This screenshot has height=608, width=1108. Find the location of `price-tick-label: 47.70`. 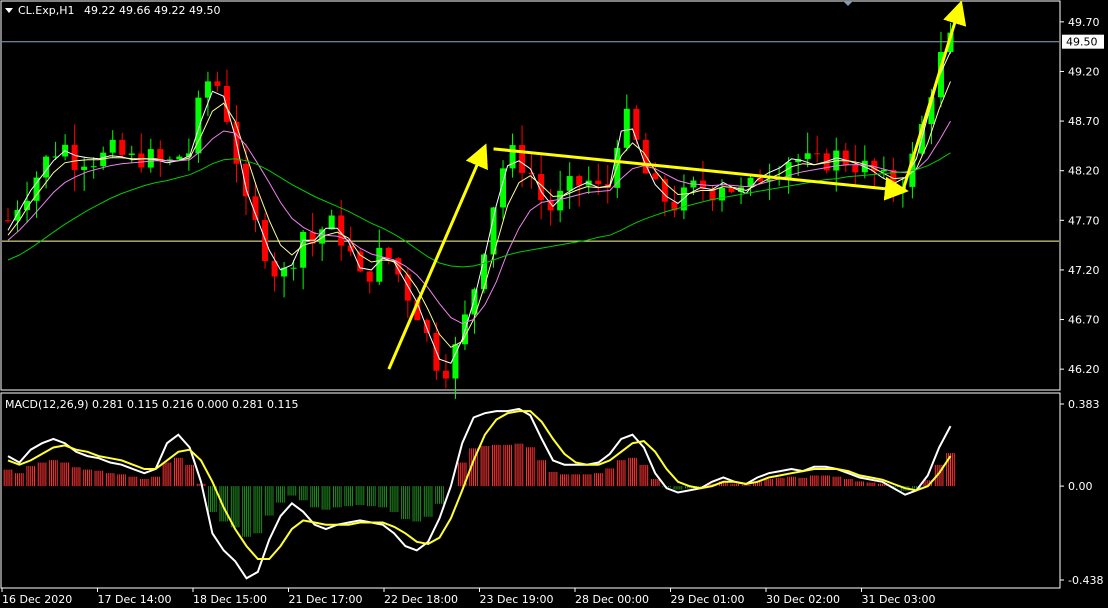

price-tick-label: 47.70 is located at coordinates (1084, 220).